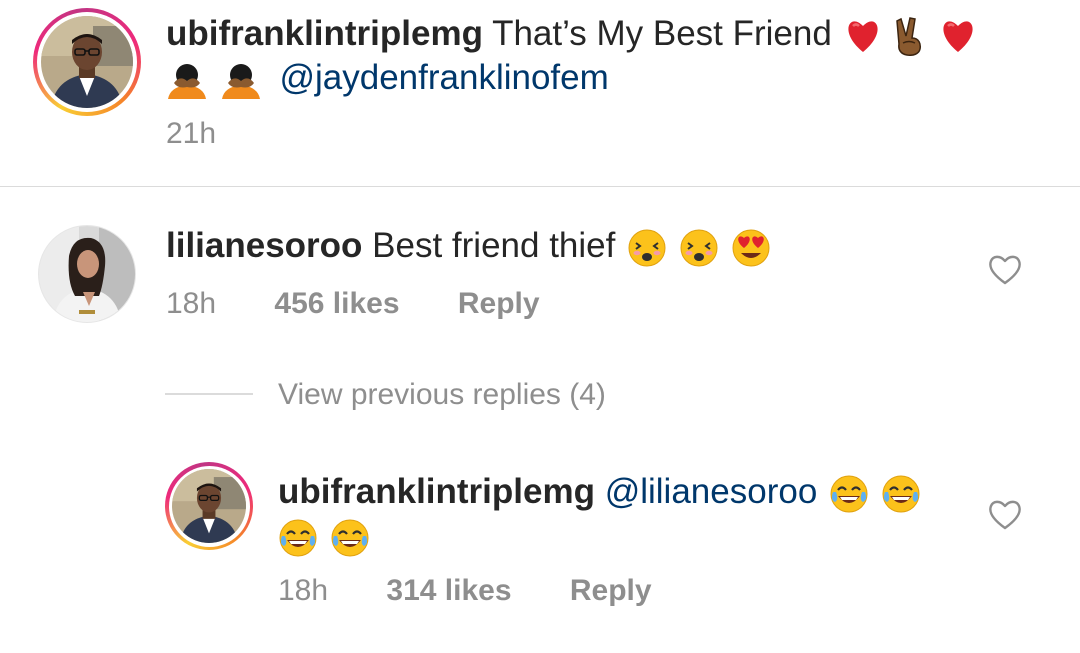 Image resolution: width=1080 pixels, height=653 pixels. I want to click on comment-meta: 18h 456 likes Reply, so click(353, 304).